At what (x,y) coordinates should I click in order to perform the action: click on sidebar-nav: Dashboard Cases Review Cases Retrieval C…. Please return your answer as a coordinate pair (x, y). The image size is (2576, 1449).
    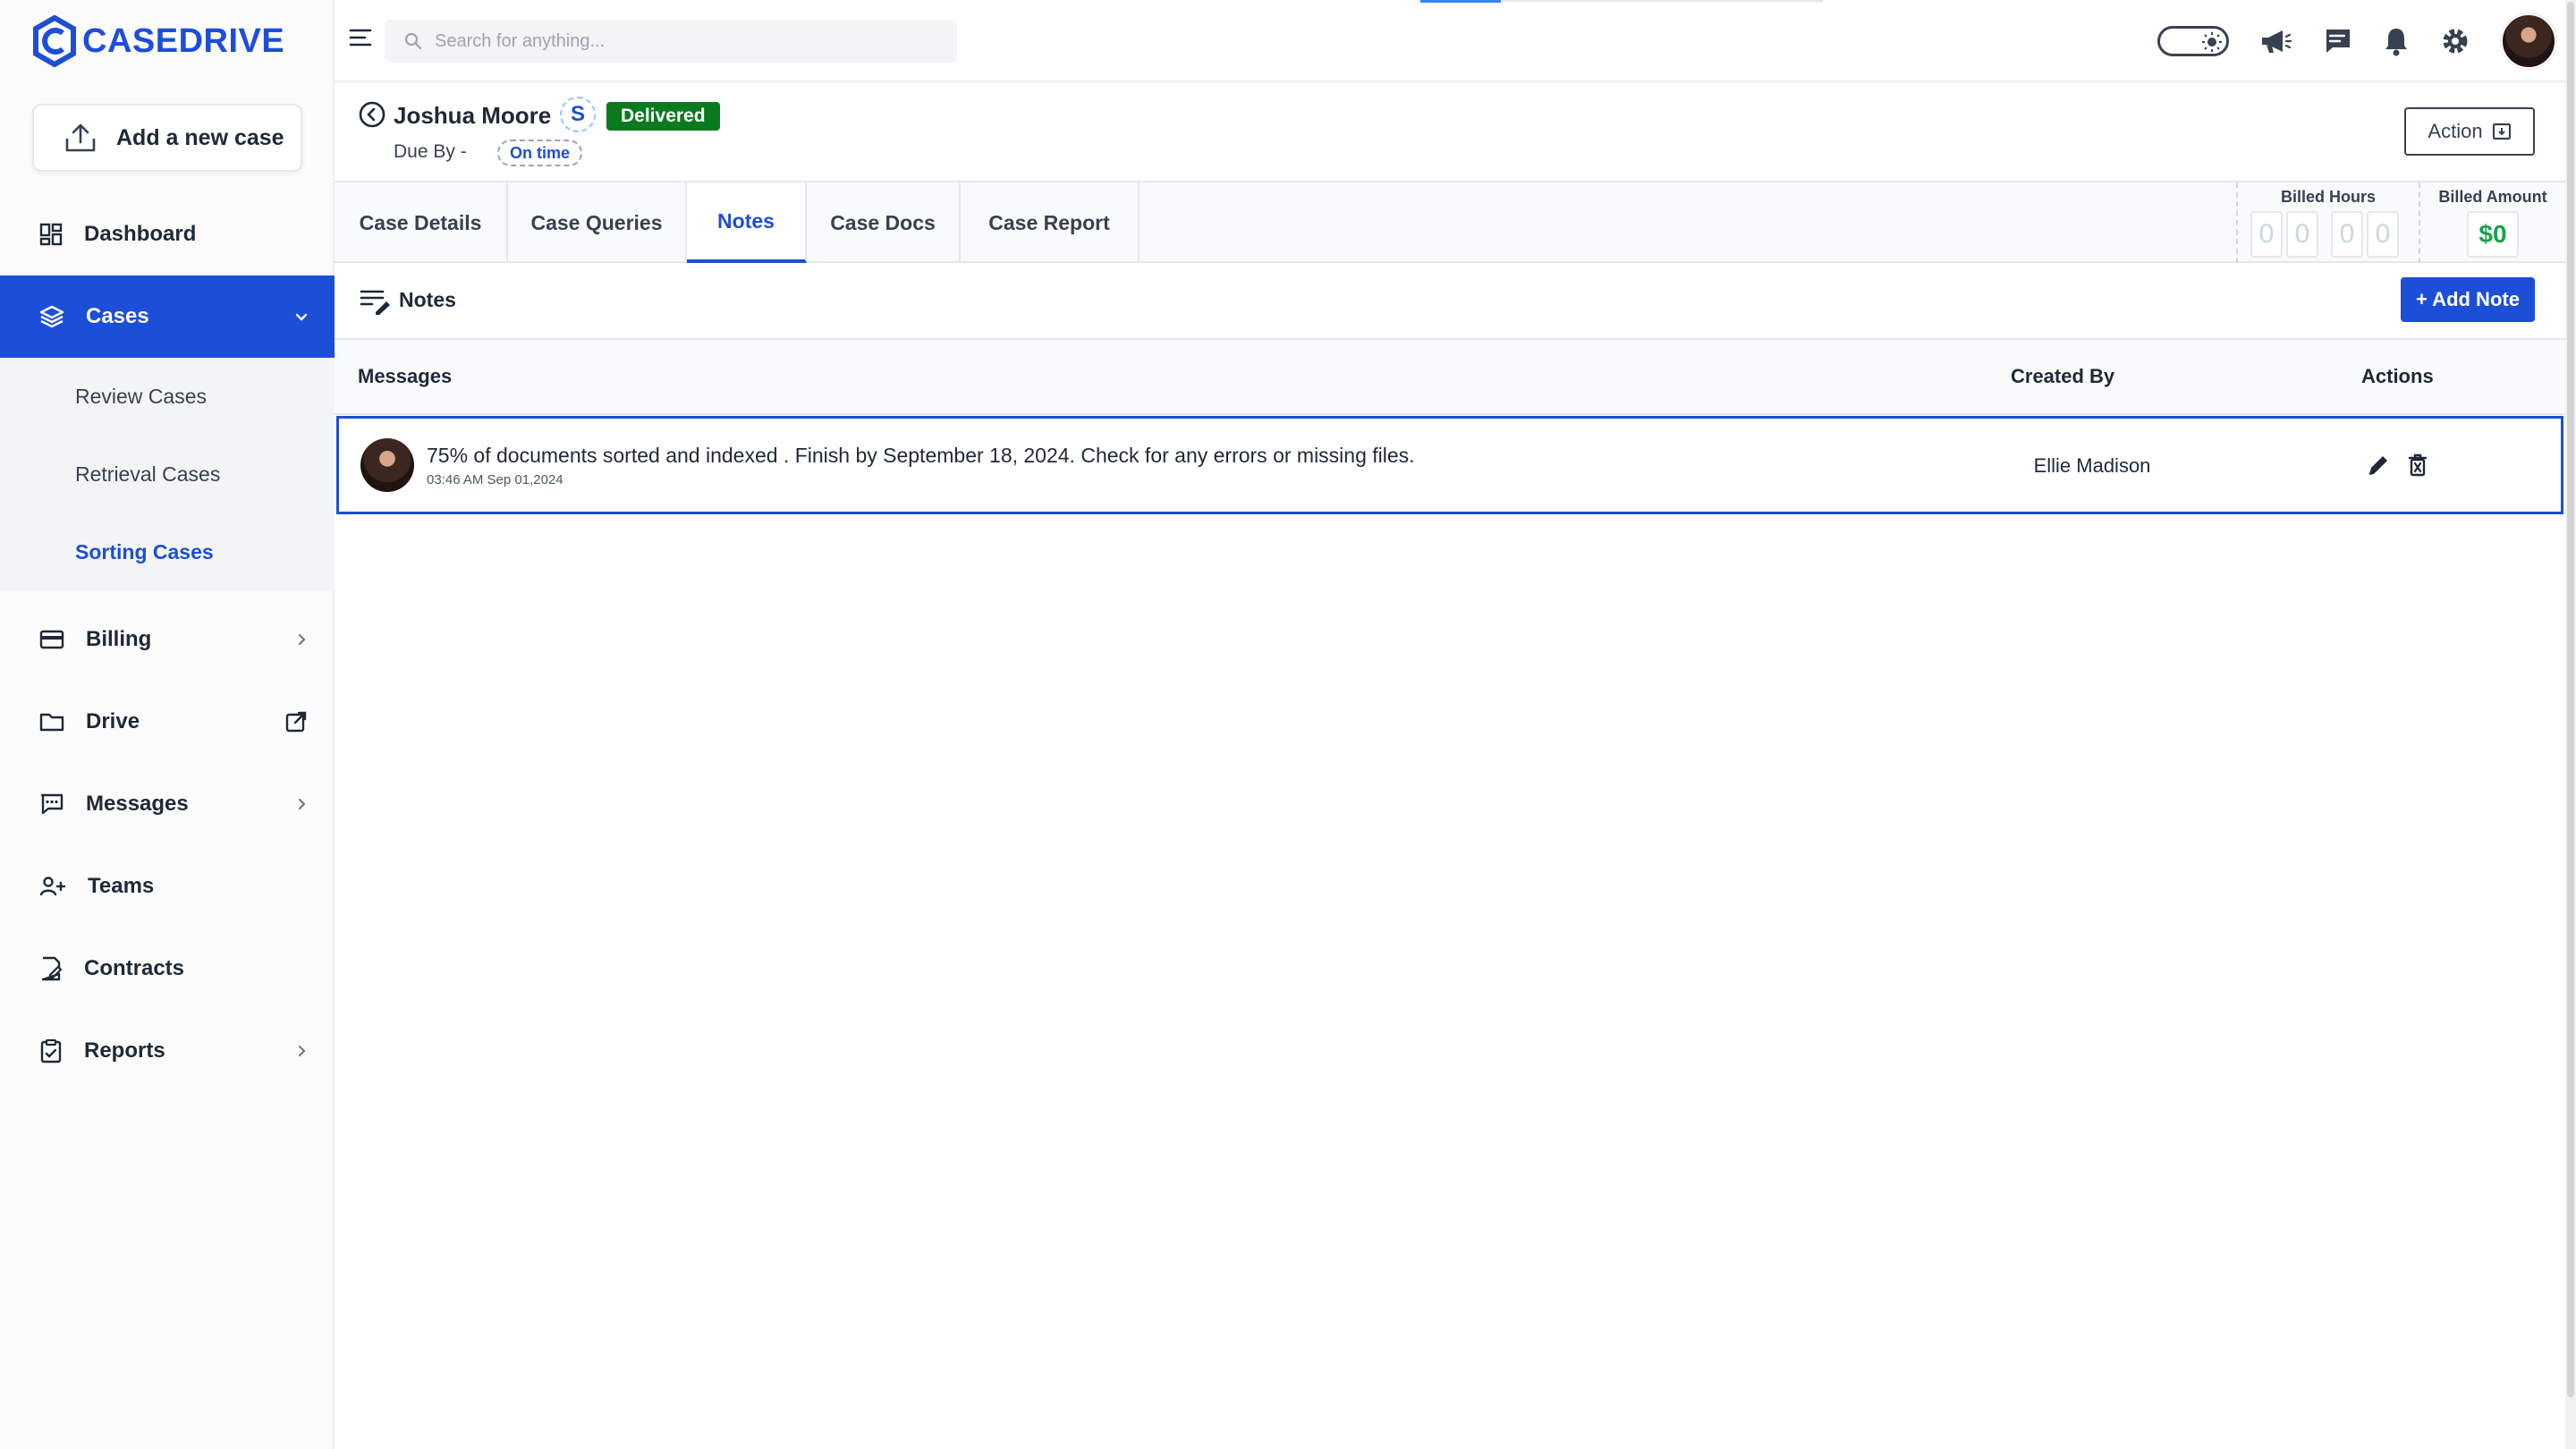
    Looking at the image, I should click on (167, 642).